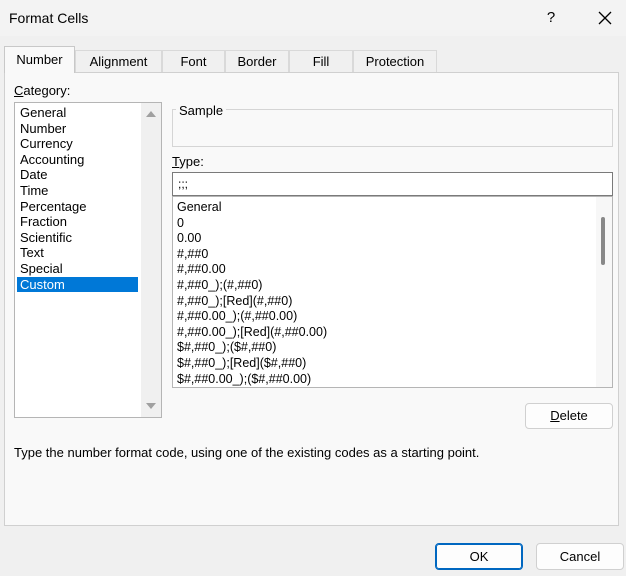  Describe the element at coordinates (180, 224) in the screenshot. I see `format-item: 0` at that location.